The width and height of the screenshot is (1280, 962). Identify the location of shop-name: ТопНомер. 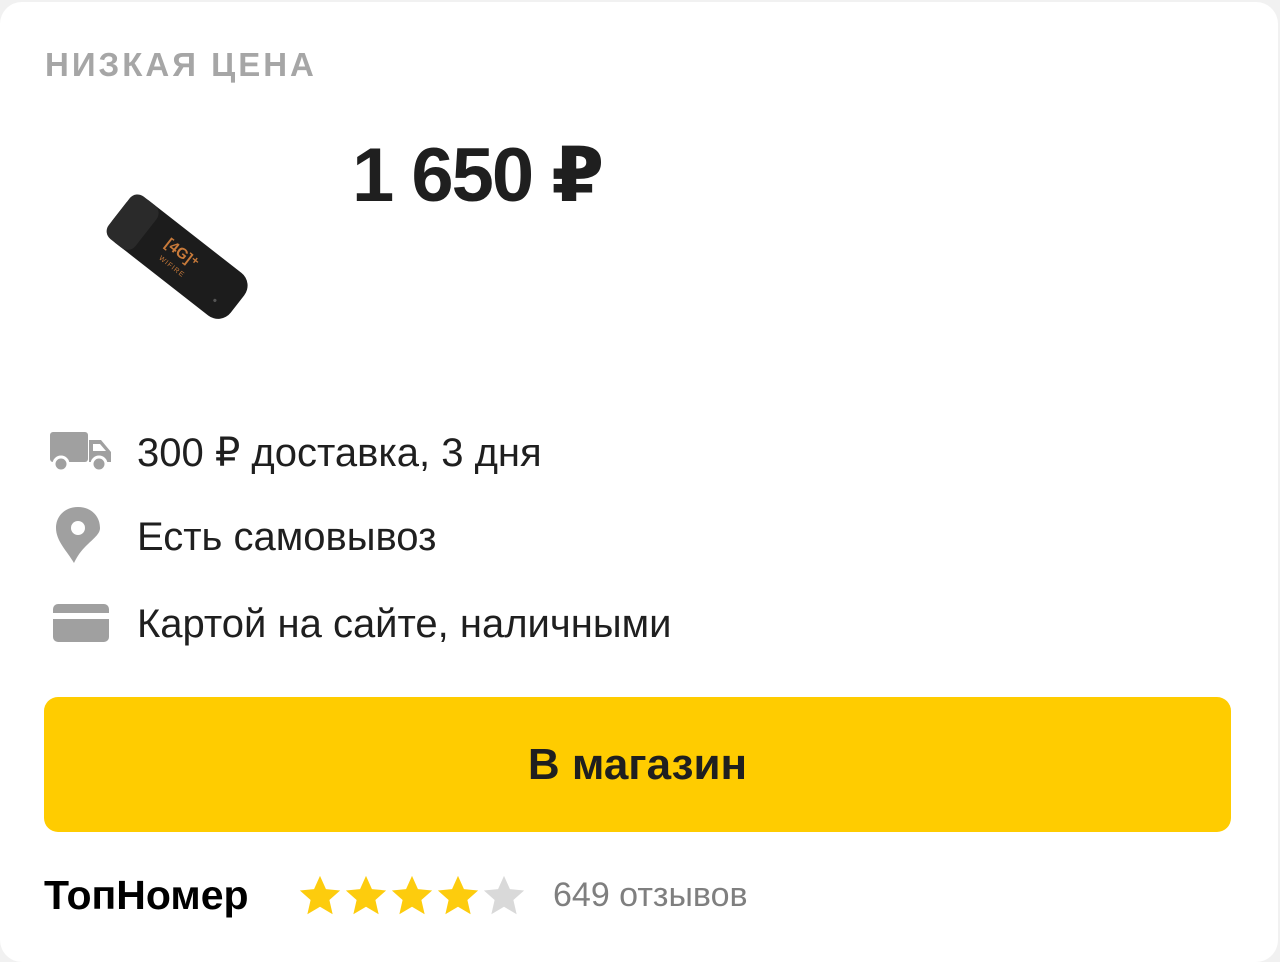
(146, 895).